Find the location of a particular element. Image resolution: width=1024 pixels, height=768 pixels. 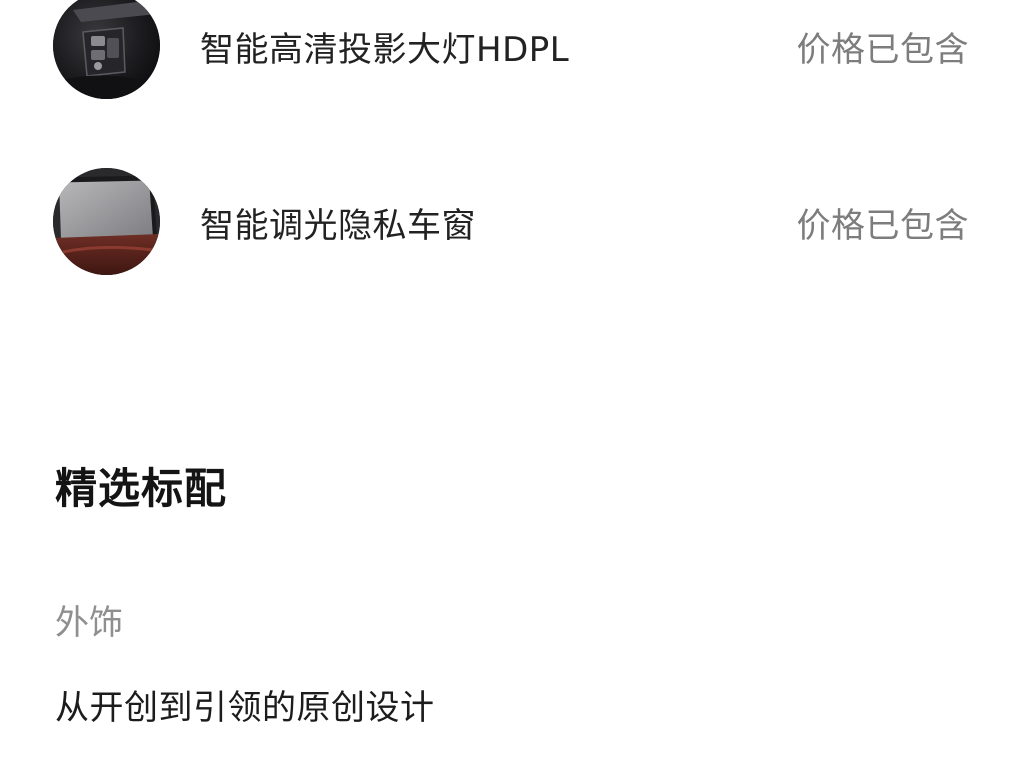

option-row-privacy-window: 智能调光隐私车窗 价格已包含 is located at coordinates (512, 223).